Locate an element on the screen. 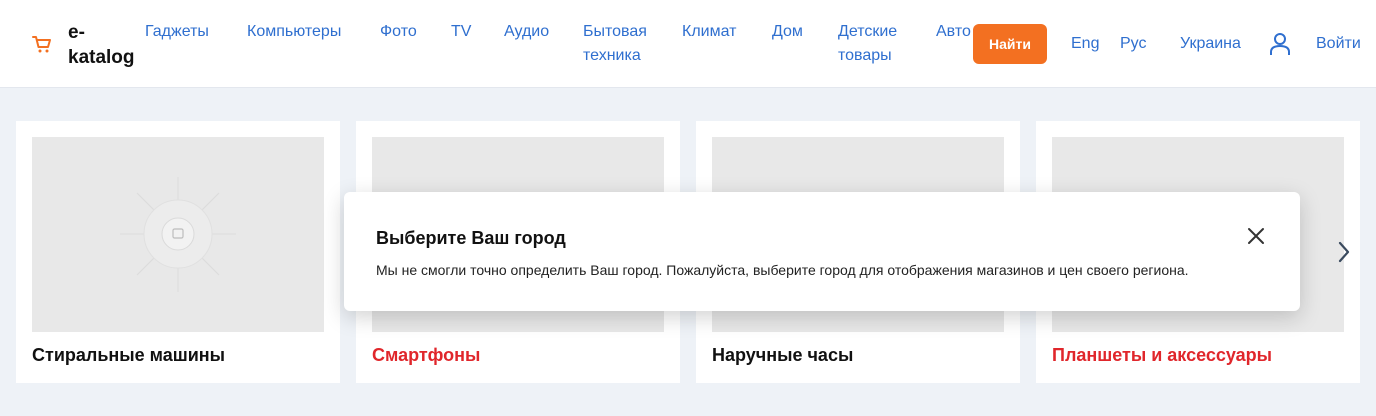 This screenshot has height=416, width=1376. user-icon is located at coordinates (1280, 44).